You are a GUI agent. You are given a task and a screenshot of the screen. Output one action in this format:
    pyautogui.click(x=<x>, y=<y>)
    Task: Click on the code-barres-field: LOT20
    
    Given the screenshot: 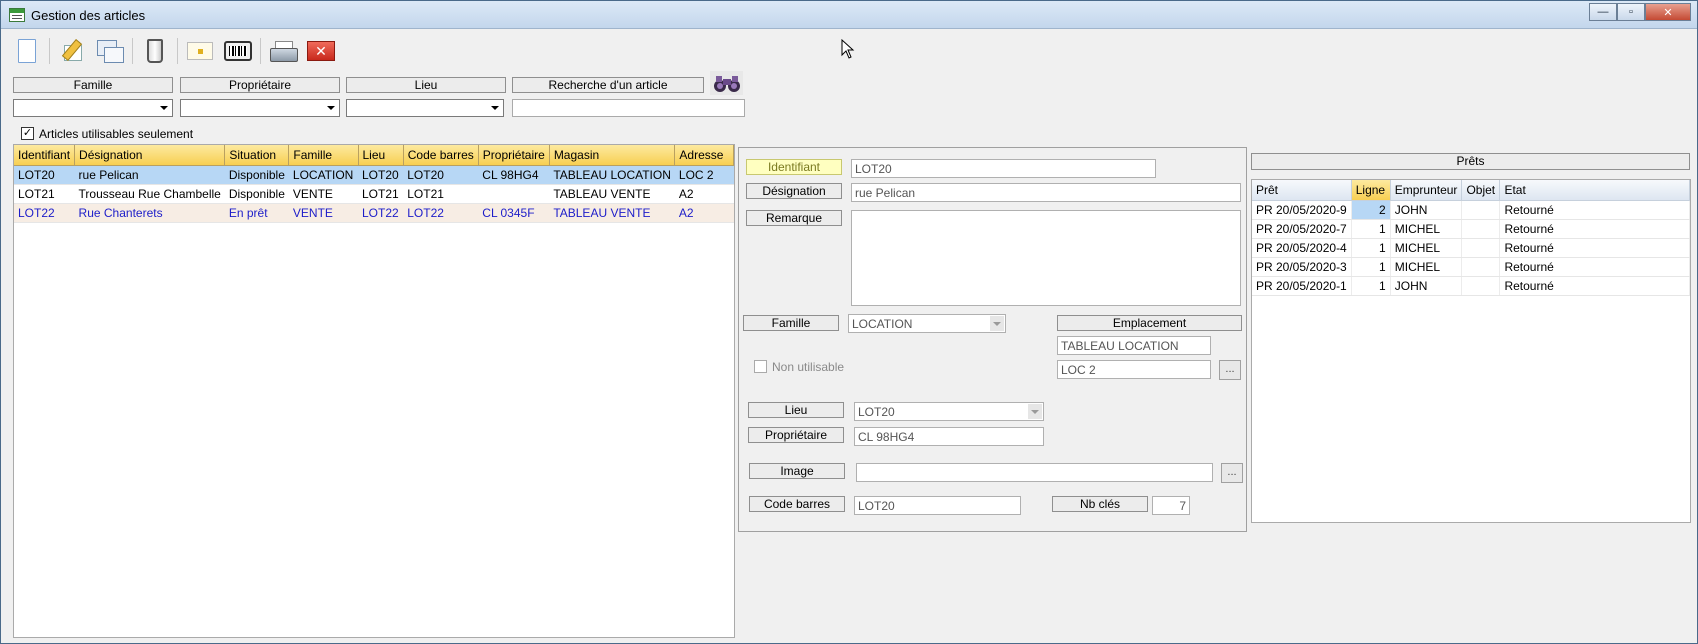 What is the action you would take?
    pyautogui.click(x=937, y=505)
    